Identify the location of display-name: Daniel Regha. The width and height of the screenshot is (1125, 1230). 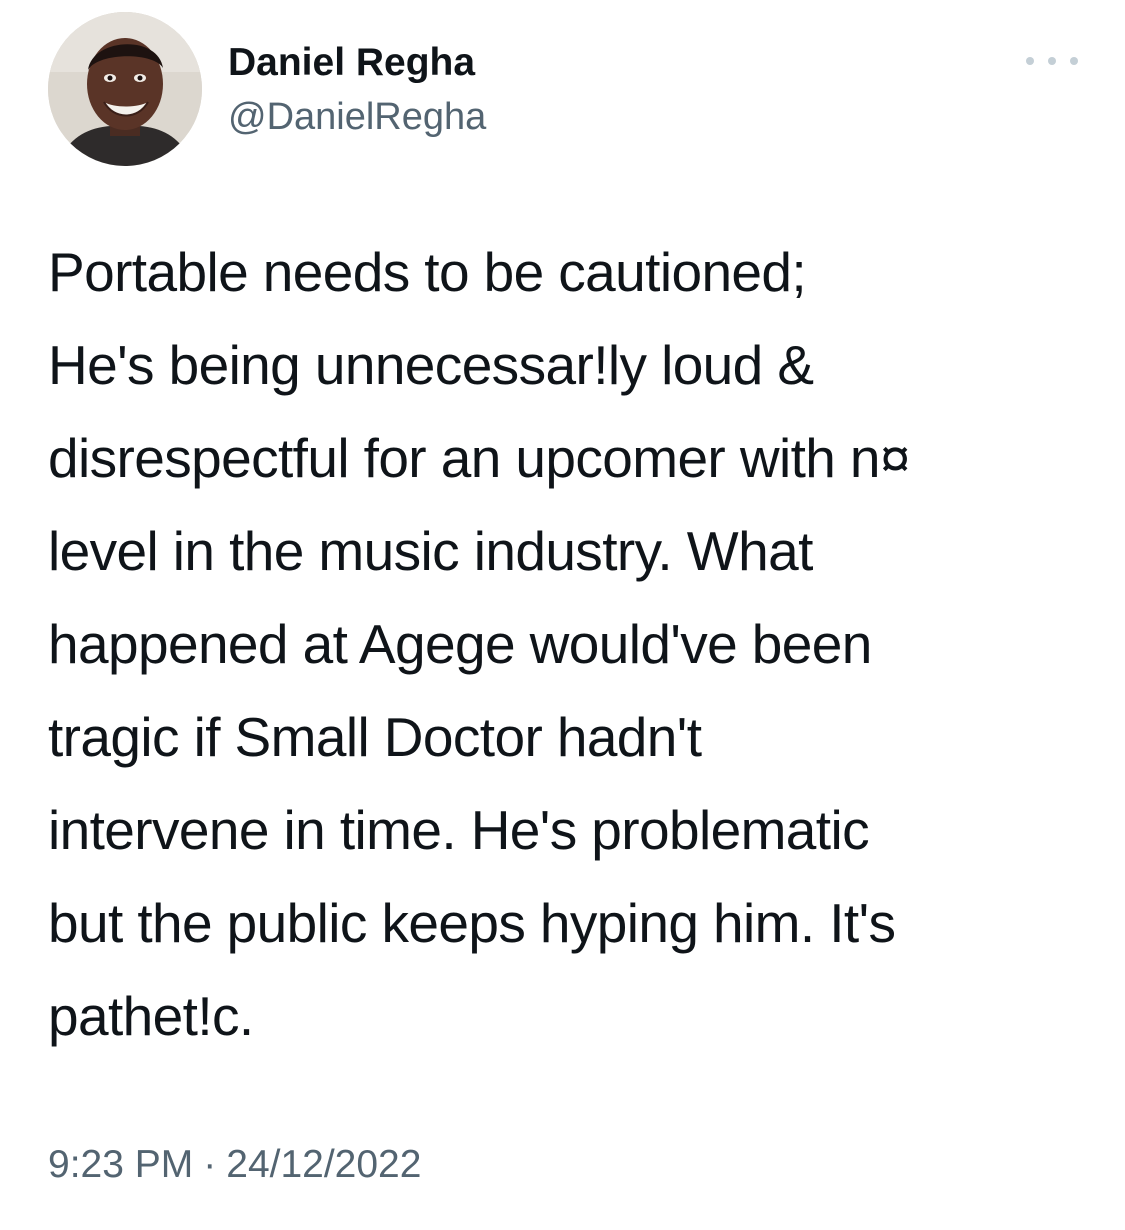
(357, 63).